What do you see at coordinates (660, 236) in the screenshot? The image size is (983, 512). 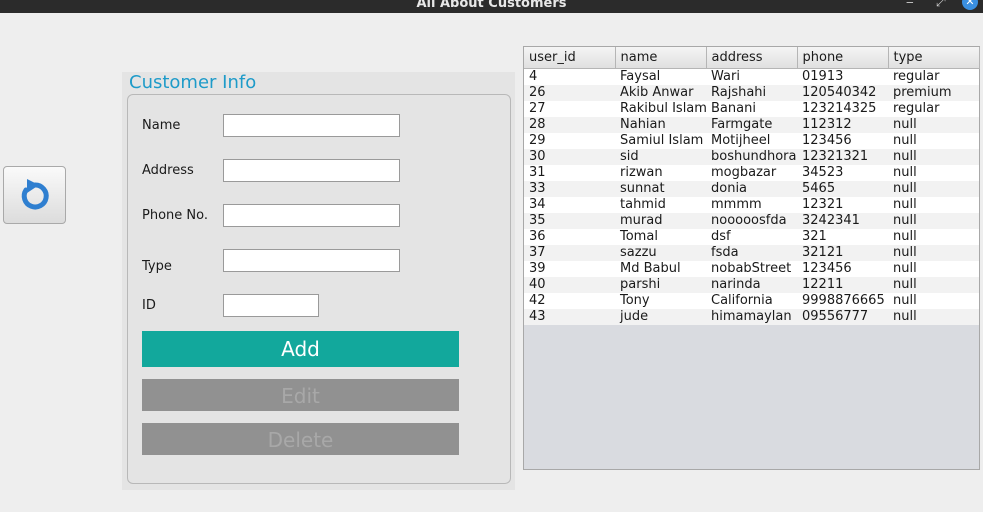 I see `table-cell: Tomal` at bounding box center [660, 236].